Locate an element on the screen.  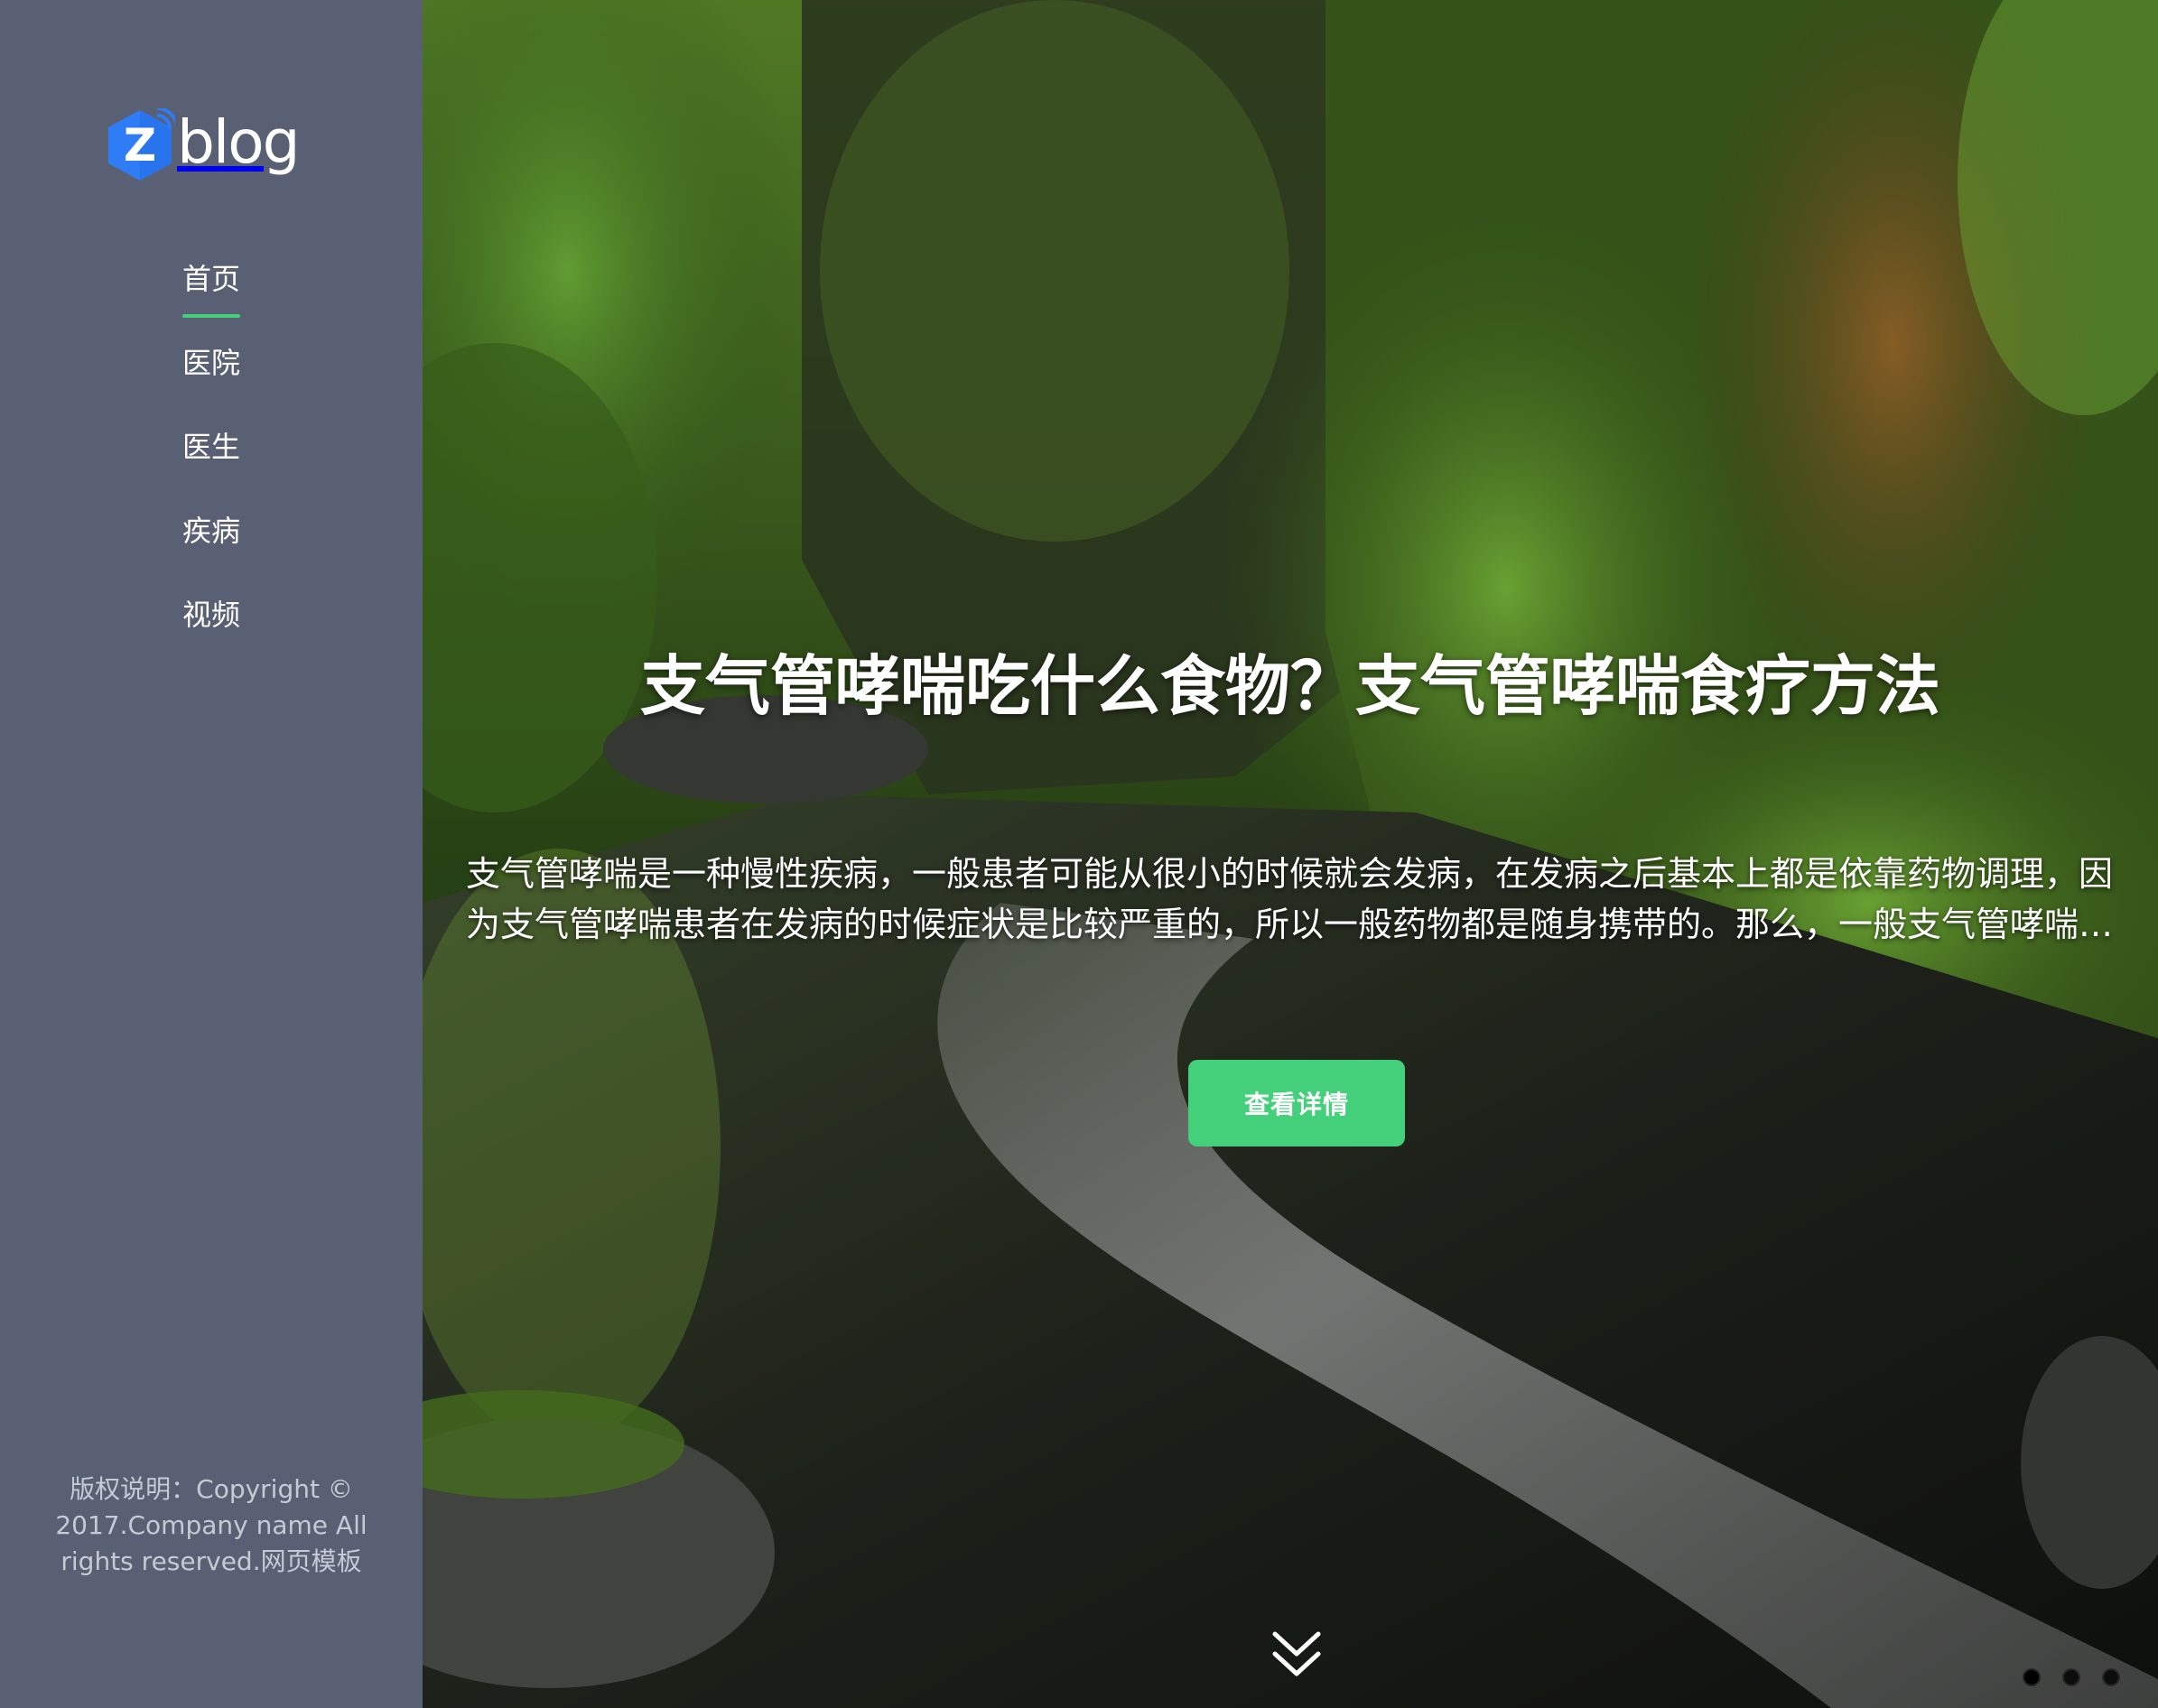
hero-title: 支气管哮喘吃什么食物？支气管哮喘食疗方法 is located at coordinates (1290, 686).